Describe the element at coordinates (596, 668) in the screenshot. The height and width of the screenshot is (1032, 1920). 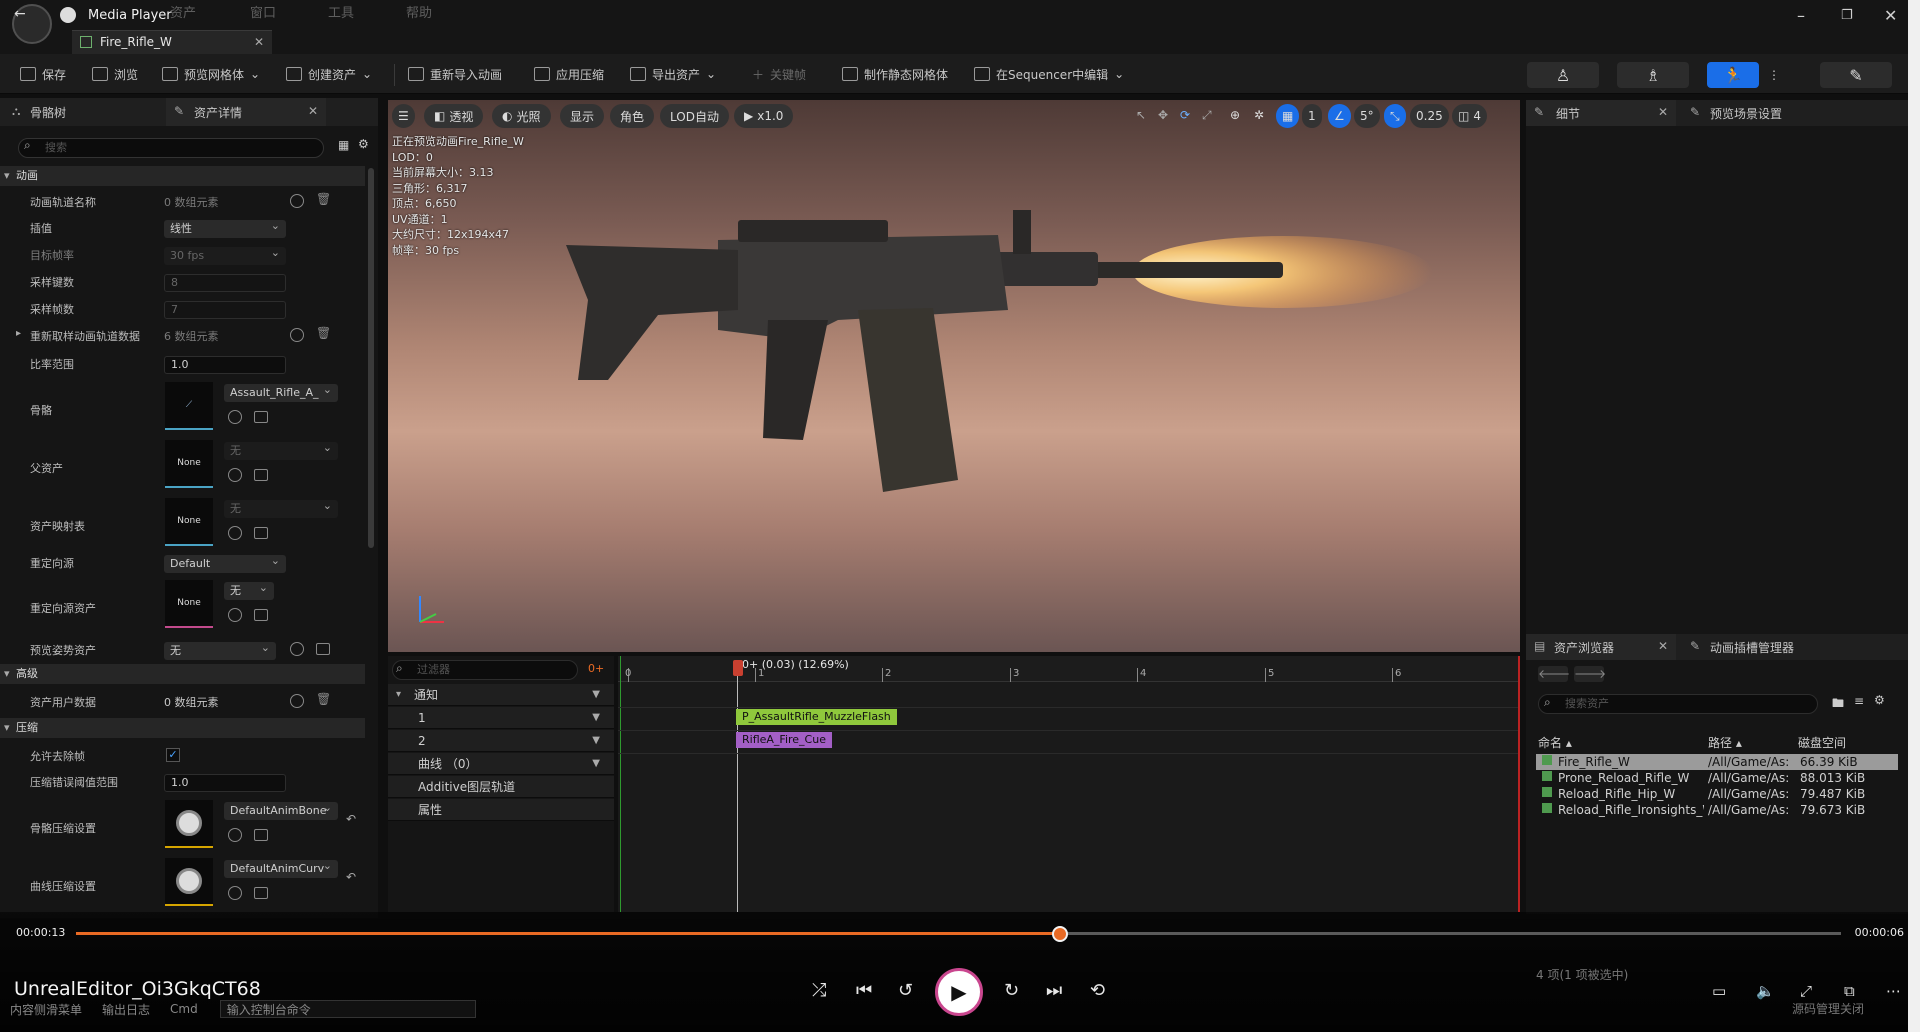
I see `current-frame-field: 0+` at that location.